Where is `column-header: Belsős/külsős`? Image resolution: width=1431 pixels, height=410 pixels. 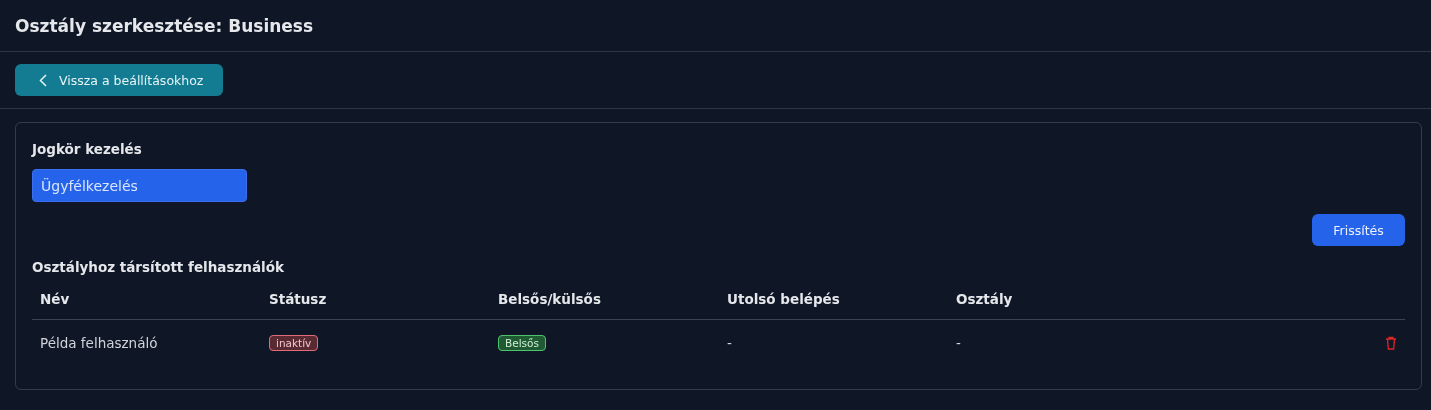 column-header: Belsős/külsős is located at coordinates (549, 299).